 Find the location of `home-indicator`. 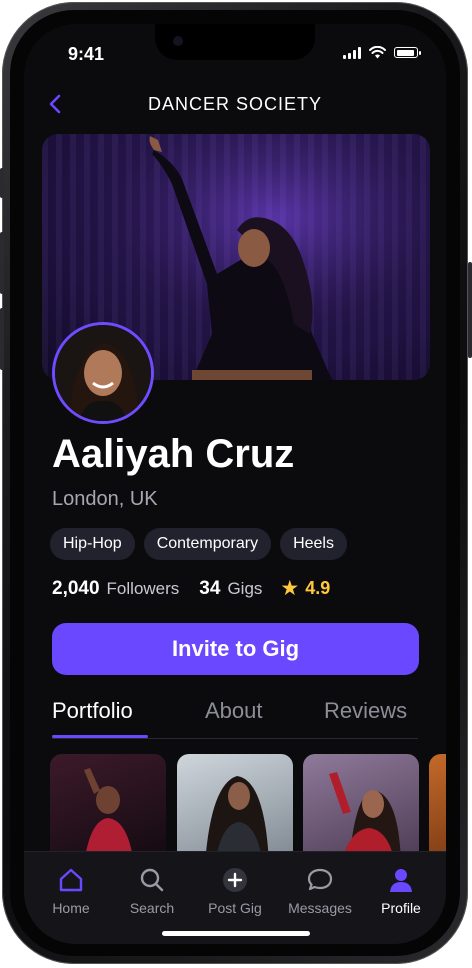

home-indicator is located at coordinates (236, 933).